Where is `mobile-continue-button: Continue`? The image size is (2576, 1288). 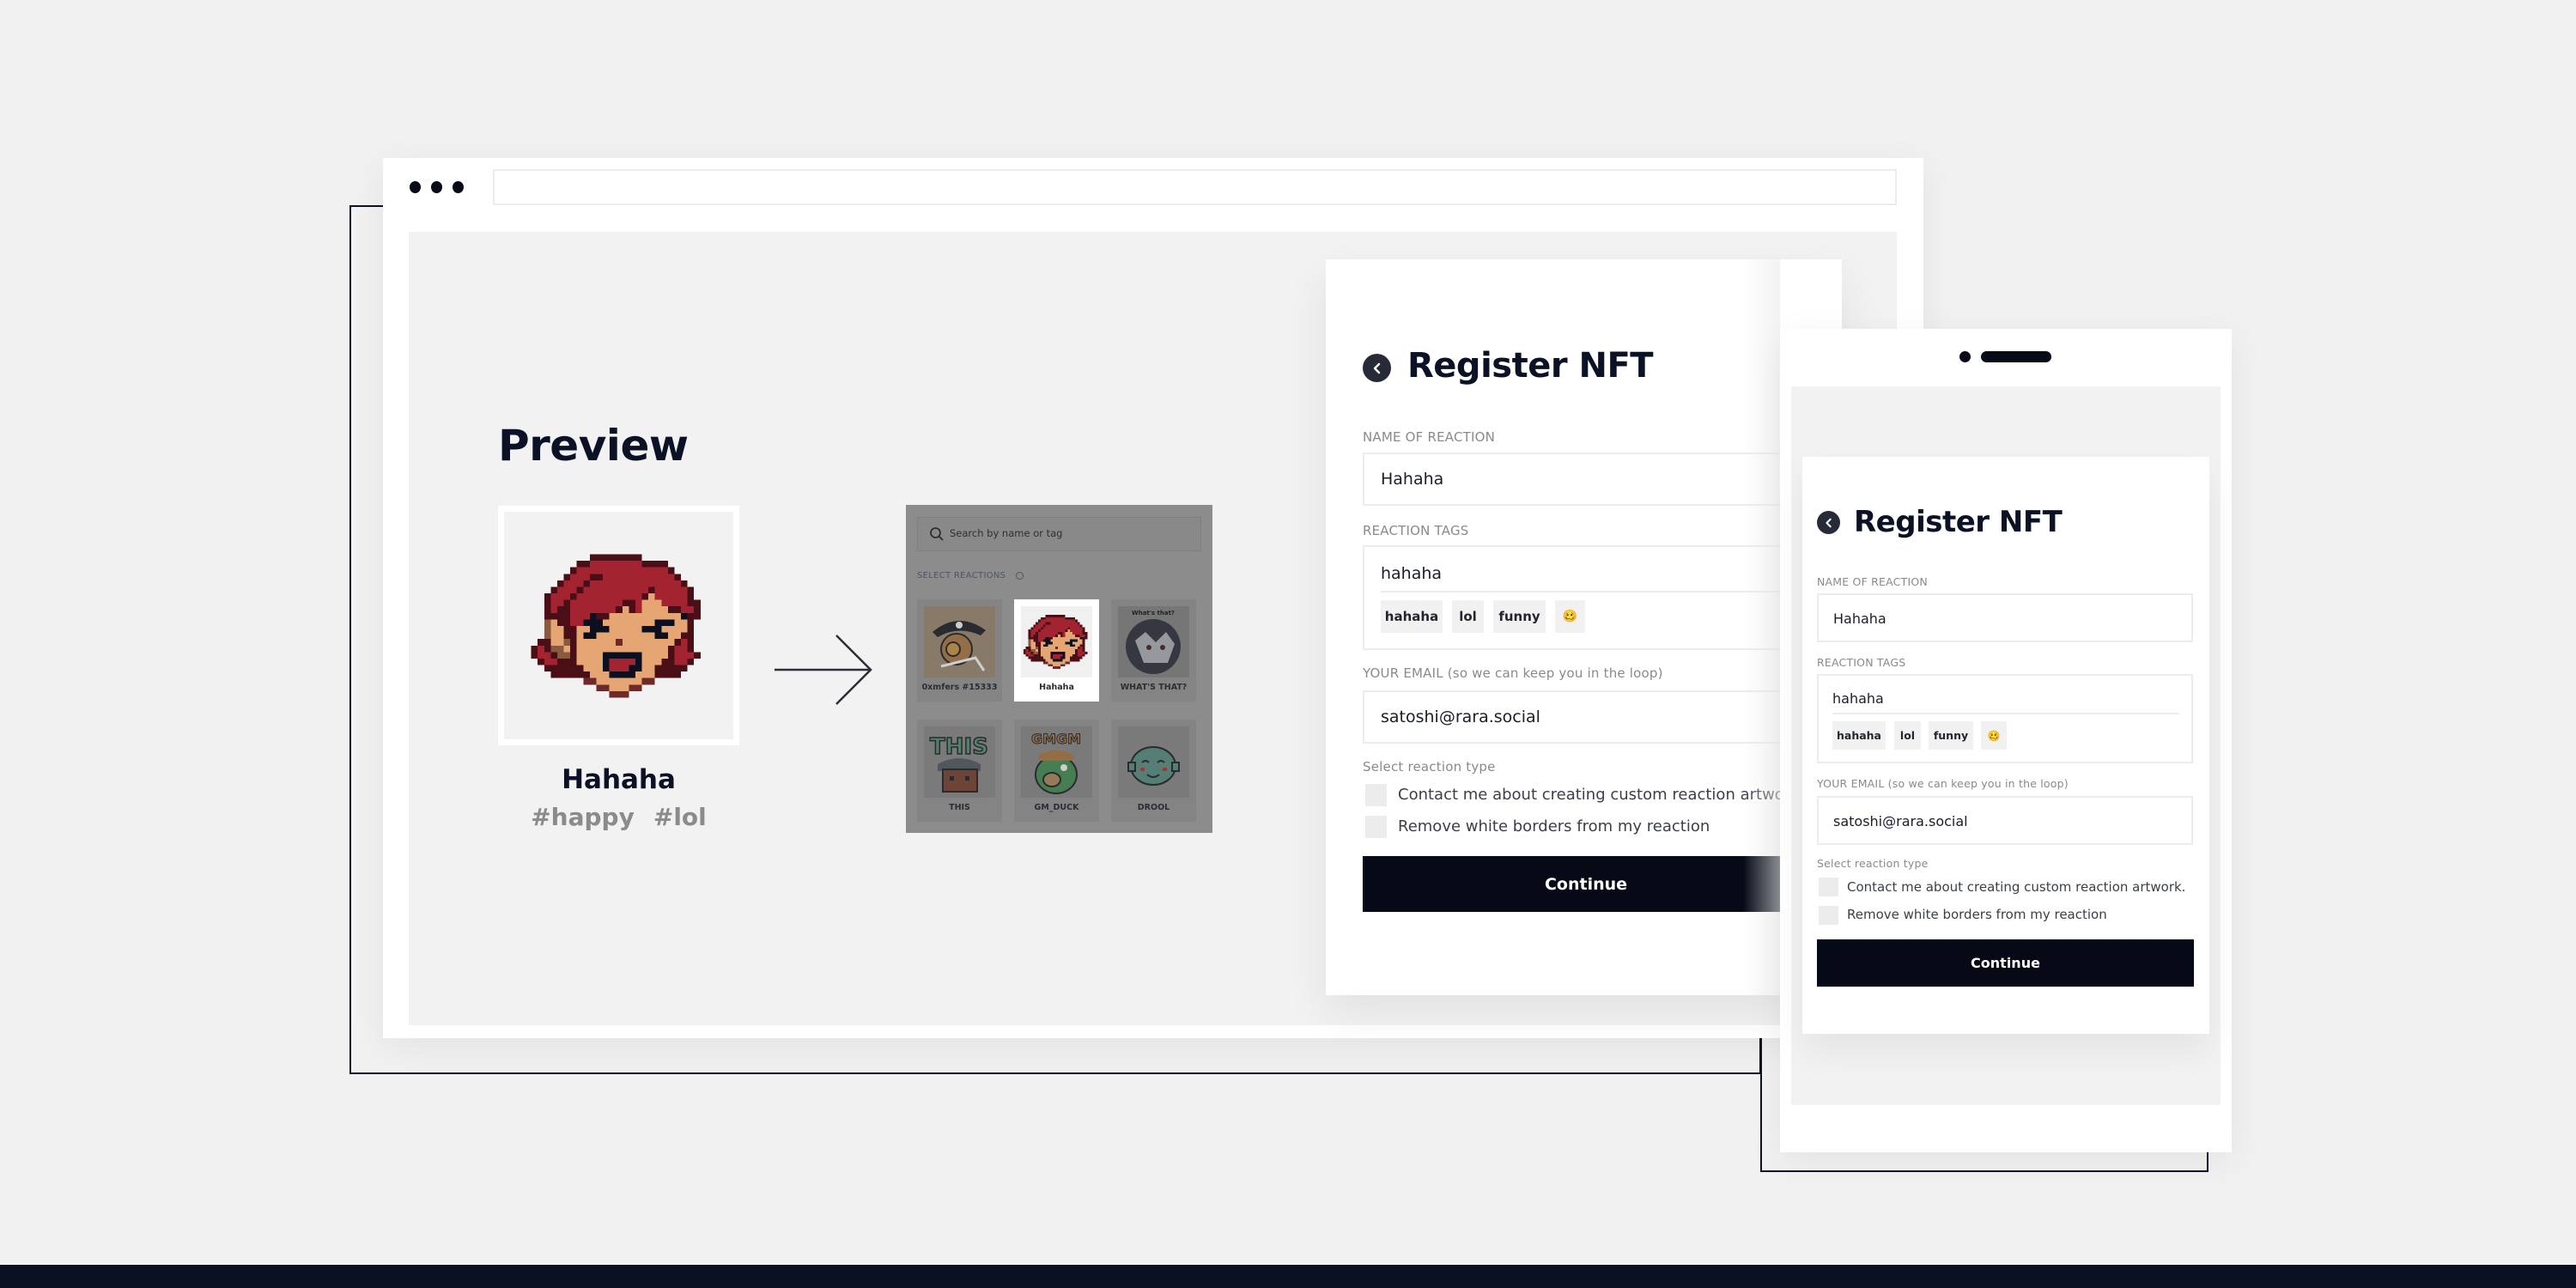
mobile-continue-button: Continue is located at coordinates (2005, 963).